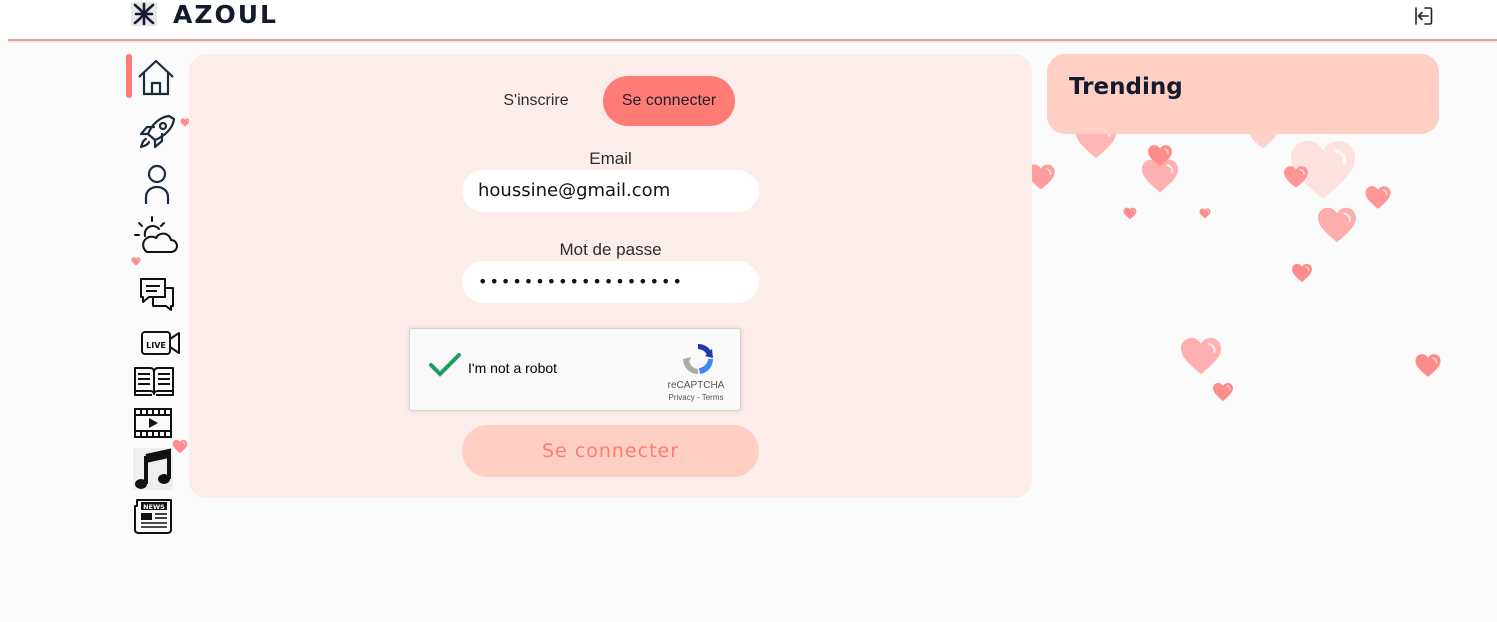  I want to click on chat-icon, so click(157, 294).